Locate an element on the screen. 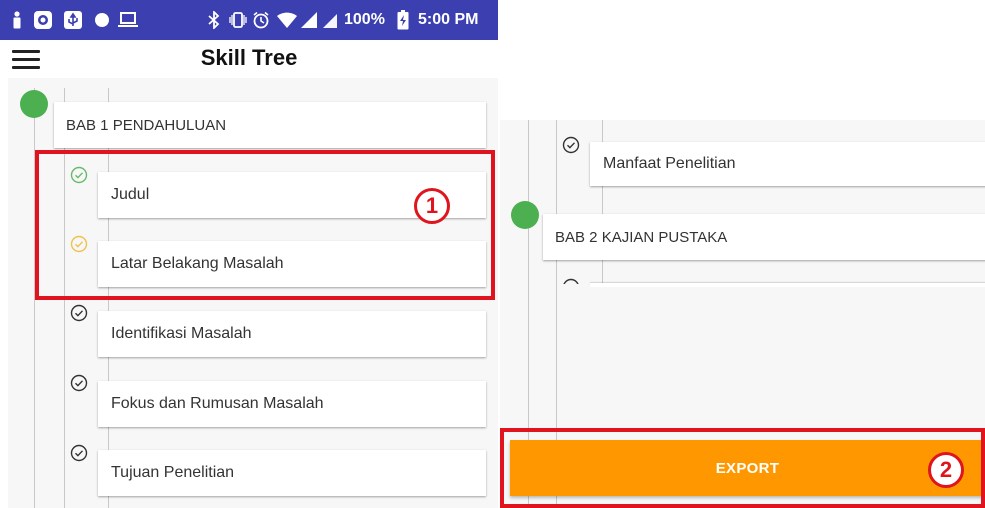 The height and width of the screenshot is (508, 985). usb-icon is located at coordinates (73, 20).